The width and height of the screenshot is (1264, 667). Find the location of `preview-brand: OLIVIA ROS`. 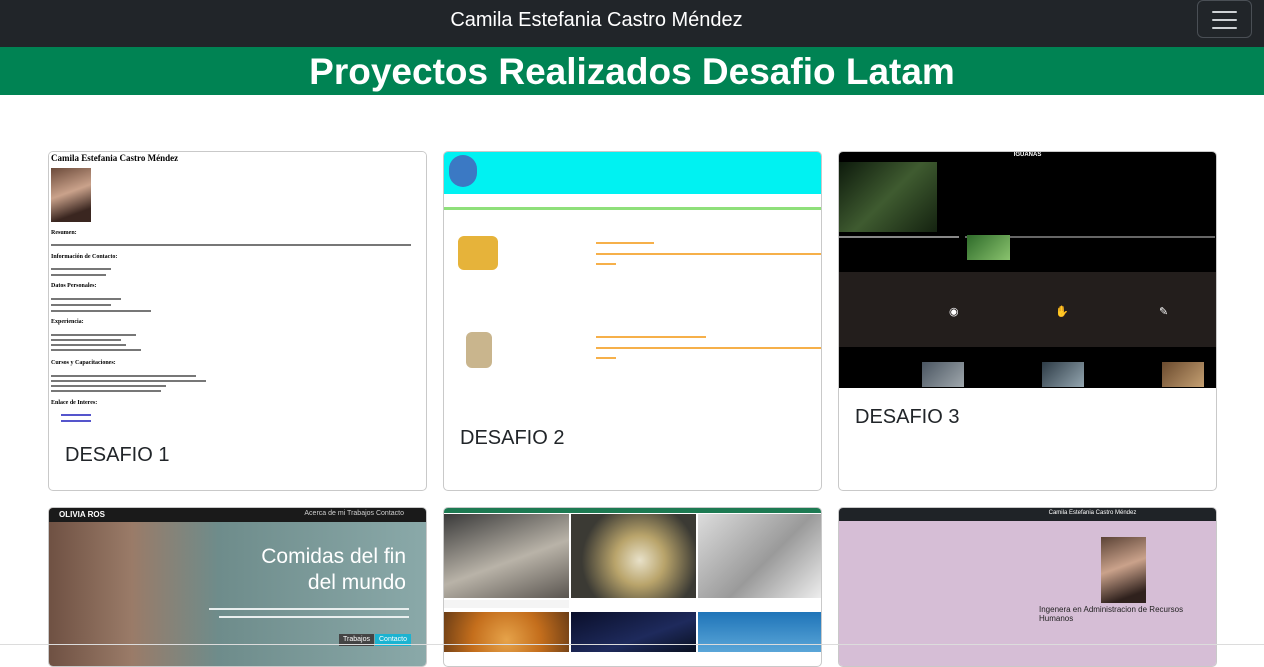

preview-brand: OLIVIA ROS is located at coordinates (82, 514).